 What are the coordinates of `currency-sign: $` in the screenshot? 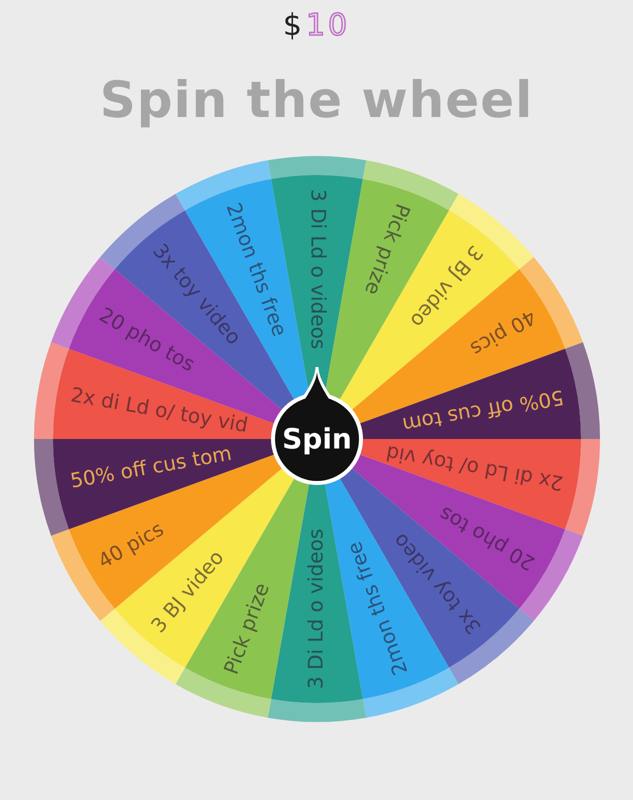 It's located at (292, 26).